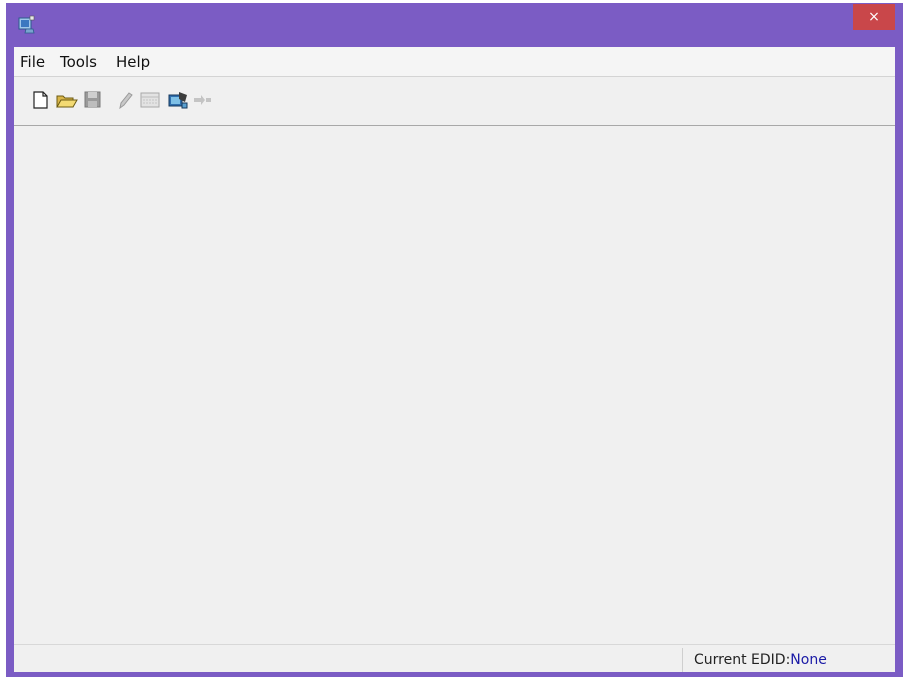 The height and width of the screenshot is (679, 905). I want to click on edit-pencil-icon, so click(124, 100).